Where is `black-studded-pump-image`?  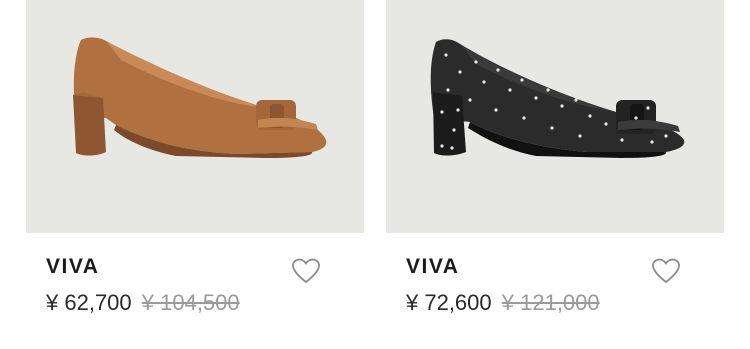
black-studded-pump-image is located at coordinates (557, 98).